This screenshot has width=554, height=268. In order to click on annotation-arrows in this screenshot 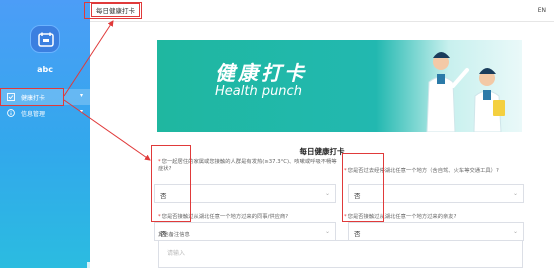, I will do `click(107, 90)`.